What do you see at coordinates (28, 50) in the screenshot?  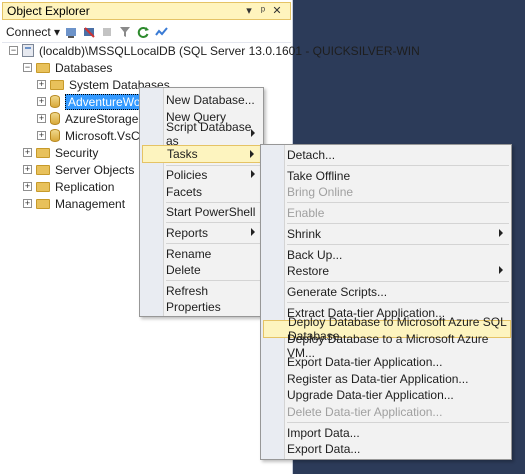 I see `server-icon` at bounding box center [28, 50].